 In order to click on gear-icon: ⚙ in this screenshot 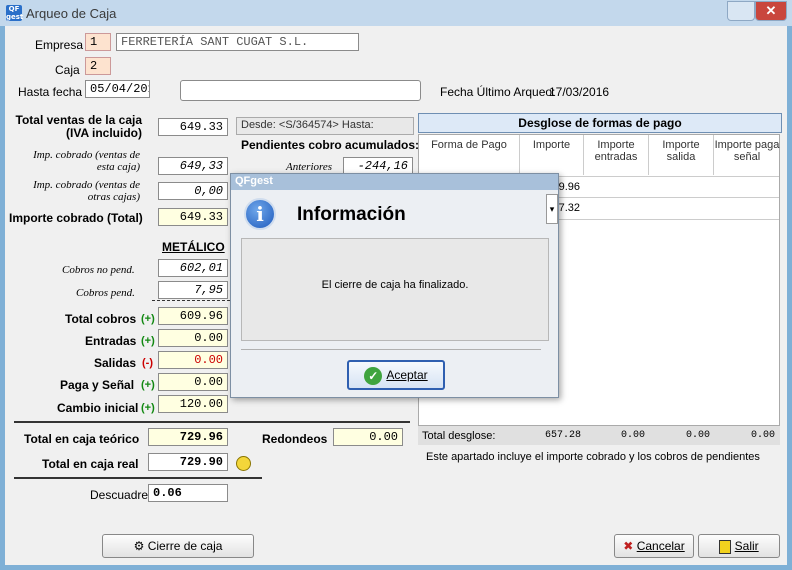, I will do `click(139, 546)`.